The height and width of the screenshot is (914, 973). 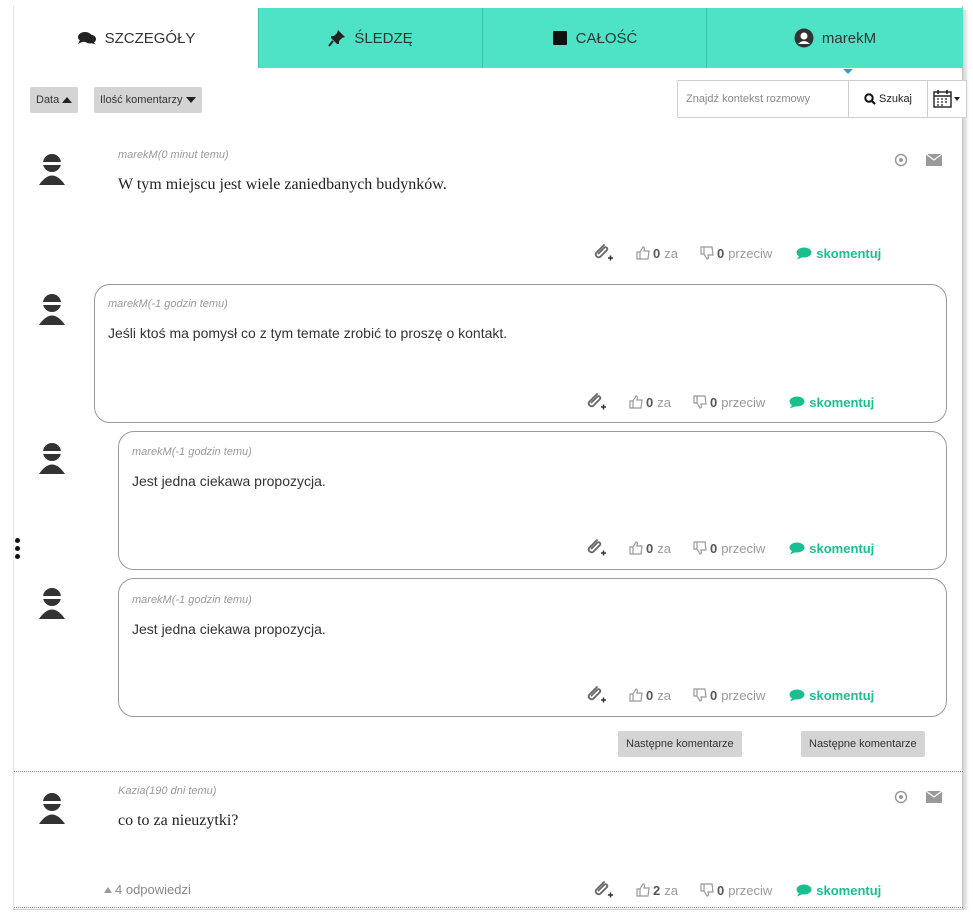 What do you see at coordinates (383, 38) in the screenshot?
I see `tab-following-label: ŚLEDZĘ` at bounding box center [383, 38].